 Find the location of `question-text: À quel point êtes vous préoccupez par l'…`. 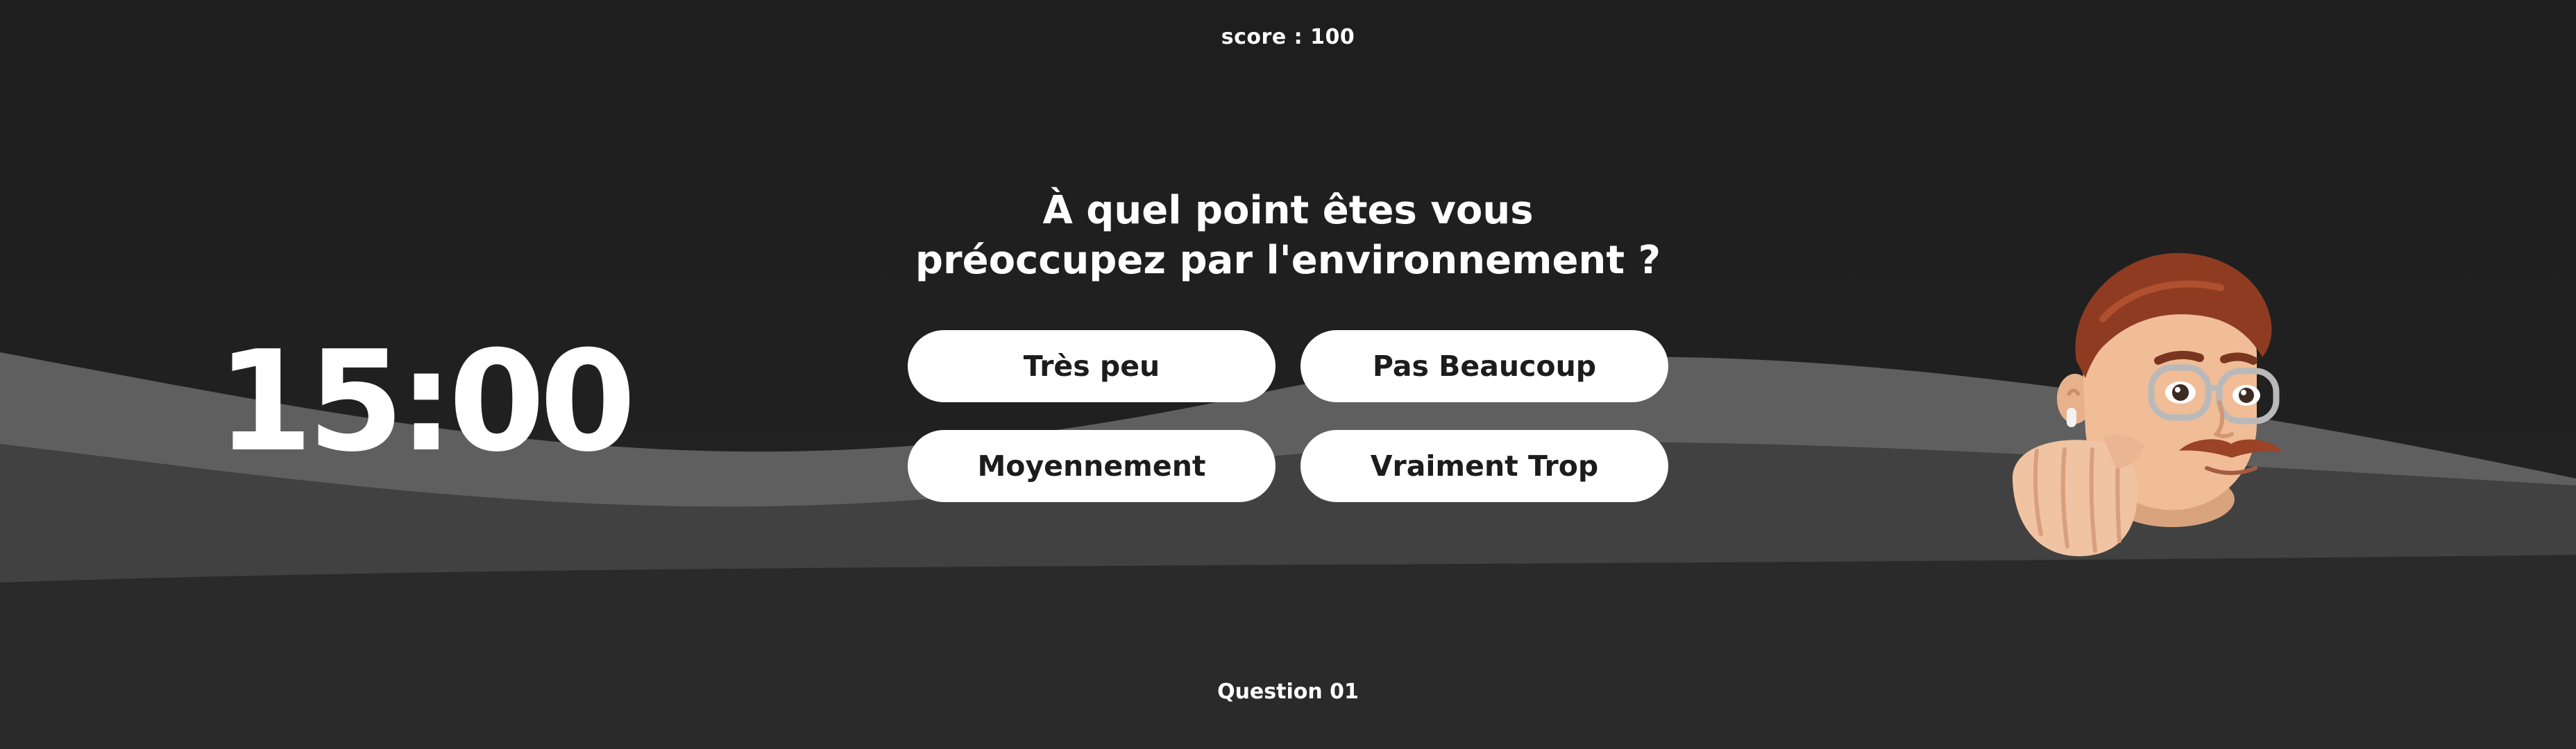

question-text: À quel point êtes vous préoccupez par l'… is located at coordinates (1288, 236).